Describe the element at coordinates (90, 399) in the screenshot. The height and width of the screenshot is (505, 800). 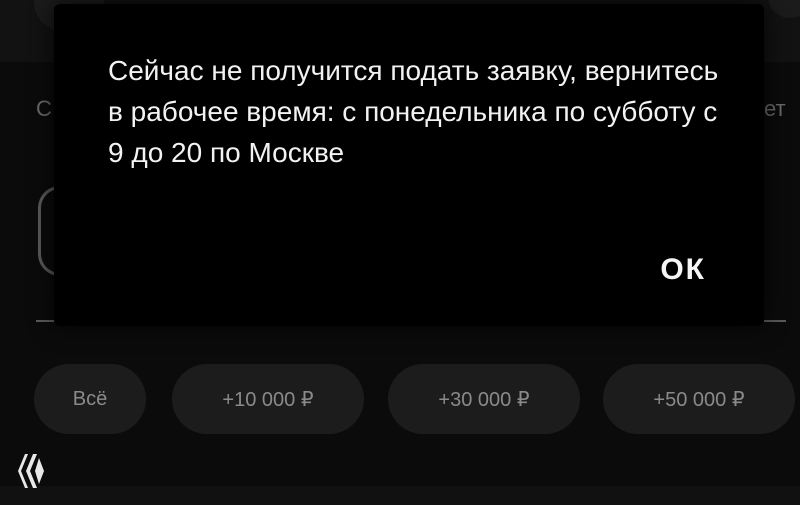
I see `chip-all: Всё` at that location.